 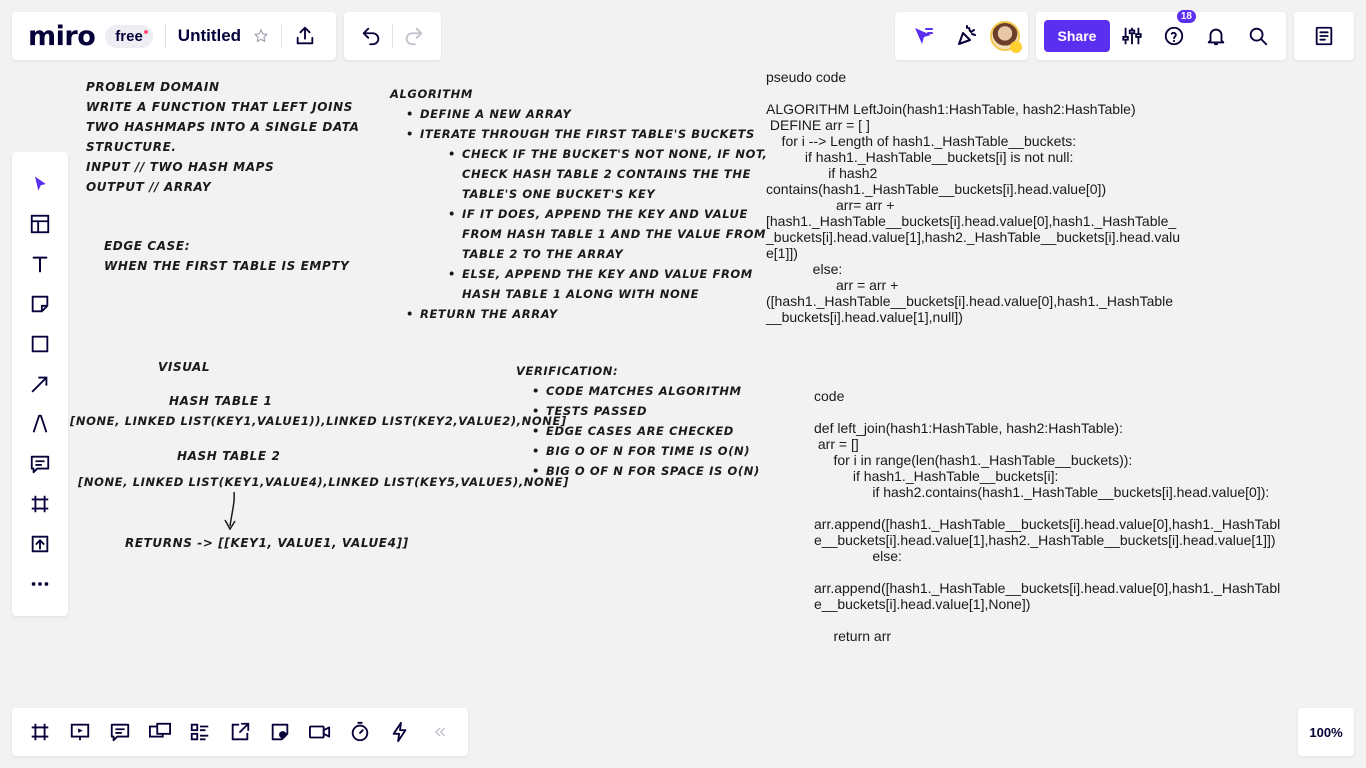 I want to click on edge-line: Edge case:, so click(x=147, y=246).